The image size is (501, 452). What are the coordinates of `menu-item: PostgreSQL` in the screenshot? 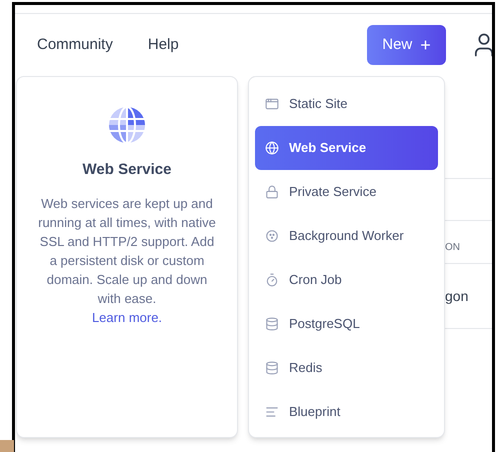 It's located at (346, 324).